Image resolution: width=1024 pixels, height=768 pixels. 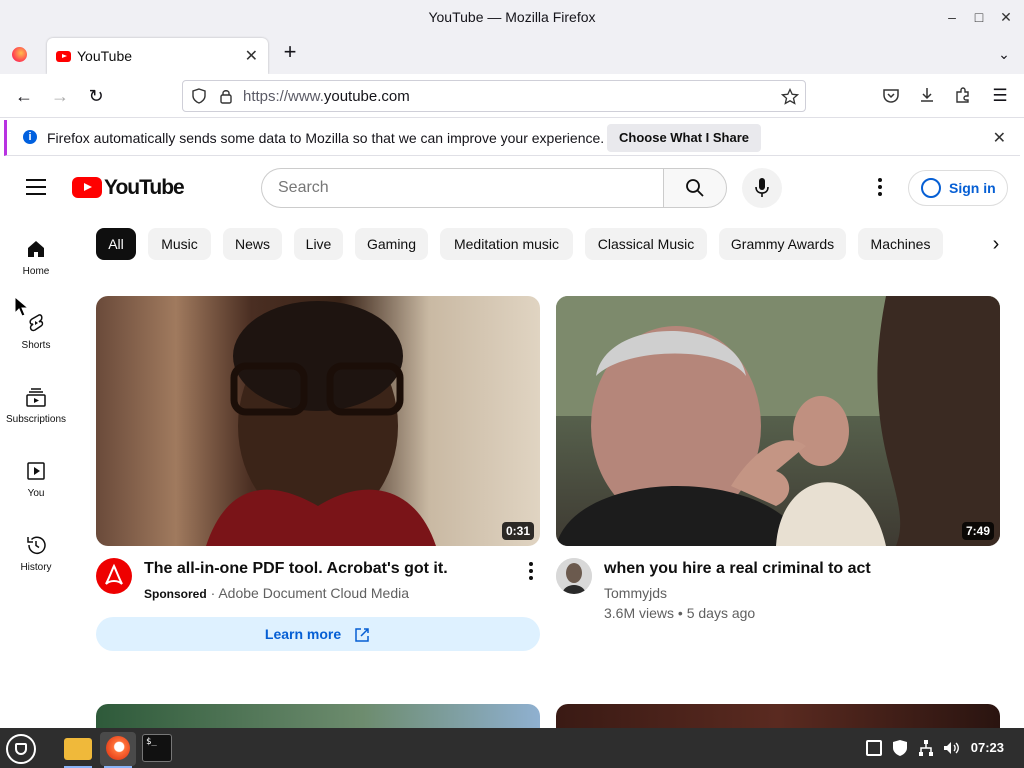 What do you see at coordinates (36, 187) in the screenshot?
I see `guide-menu-icon` at bounding box center [36, 187].